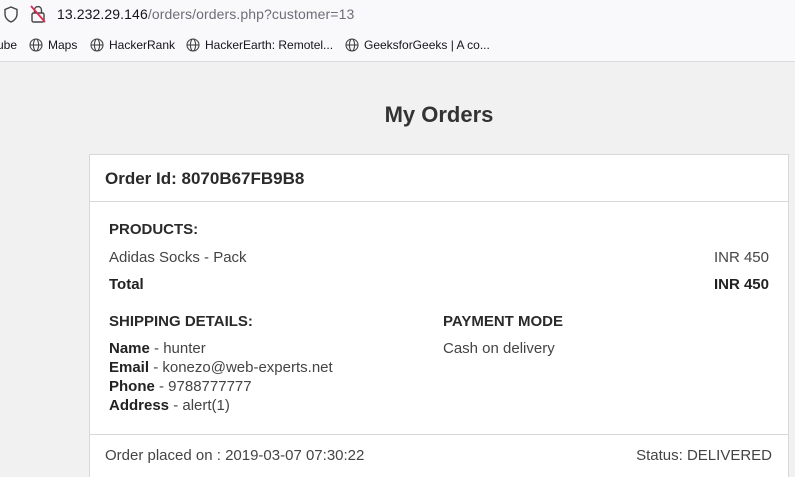  I want to click on bookmark-label: HackerRank, so click(142, 45).